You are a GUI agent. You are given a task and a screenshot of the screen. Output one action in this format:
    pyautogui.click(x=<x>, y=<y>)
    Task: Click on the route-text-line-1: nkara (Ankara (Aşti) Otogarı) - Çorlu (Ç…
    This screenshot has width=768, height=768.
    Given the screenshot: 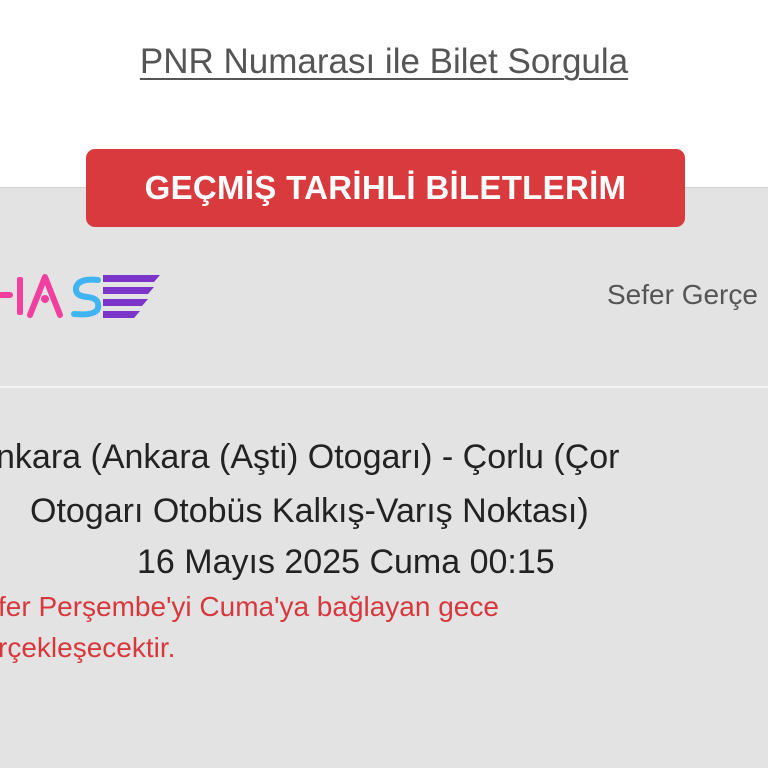 What is the action you would take?
    pyautogui.click(x=310, y=457)
    